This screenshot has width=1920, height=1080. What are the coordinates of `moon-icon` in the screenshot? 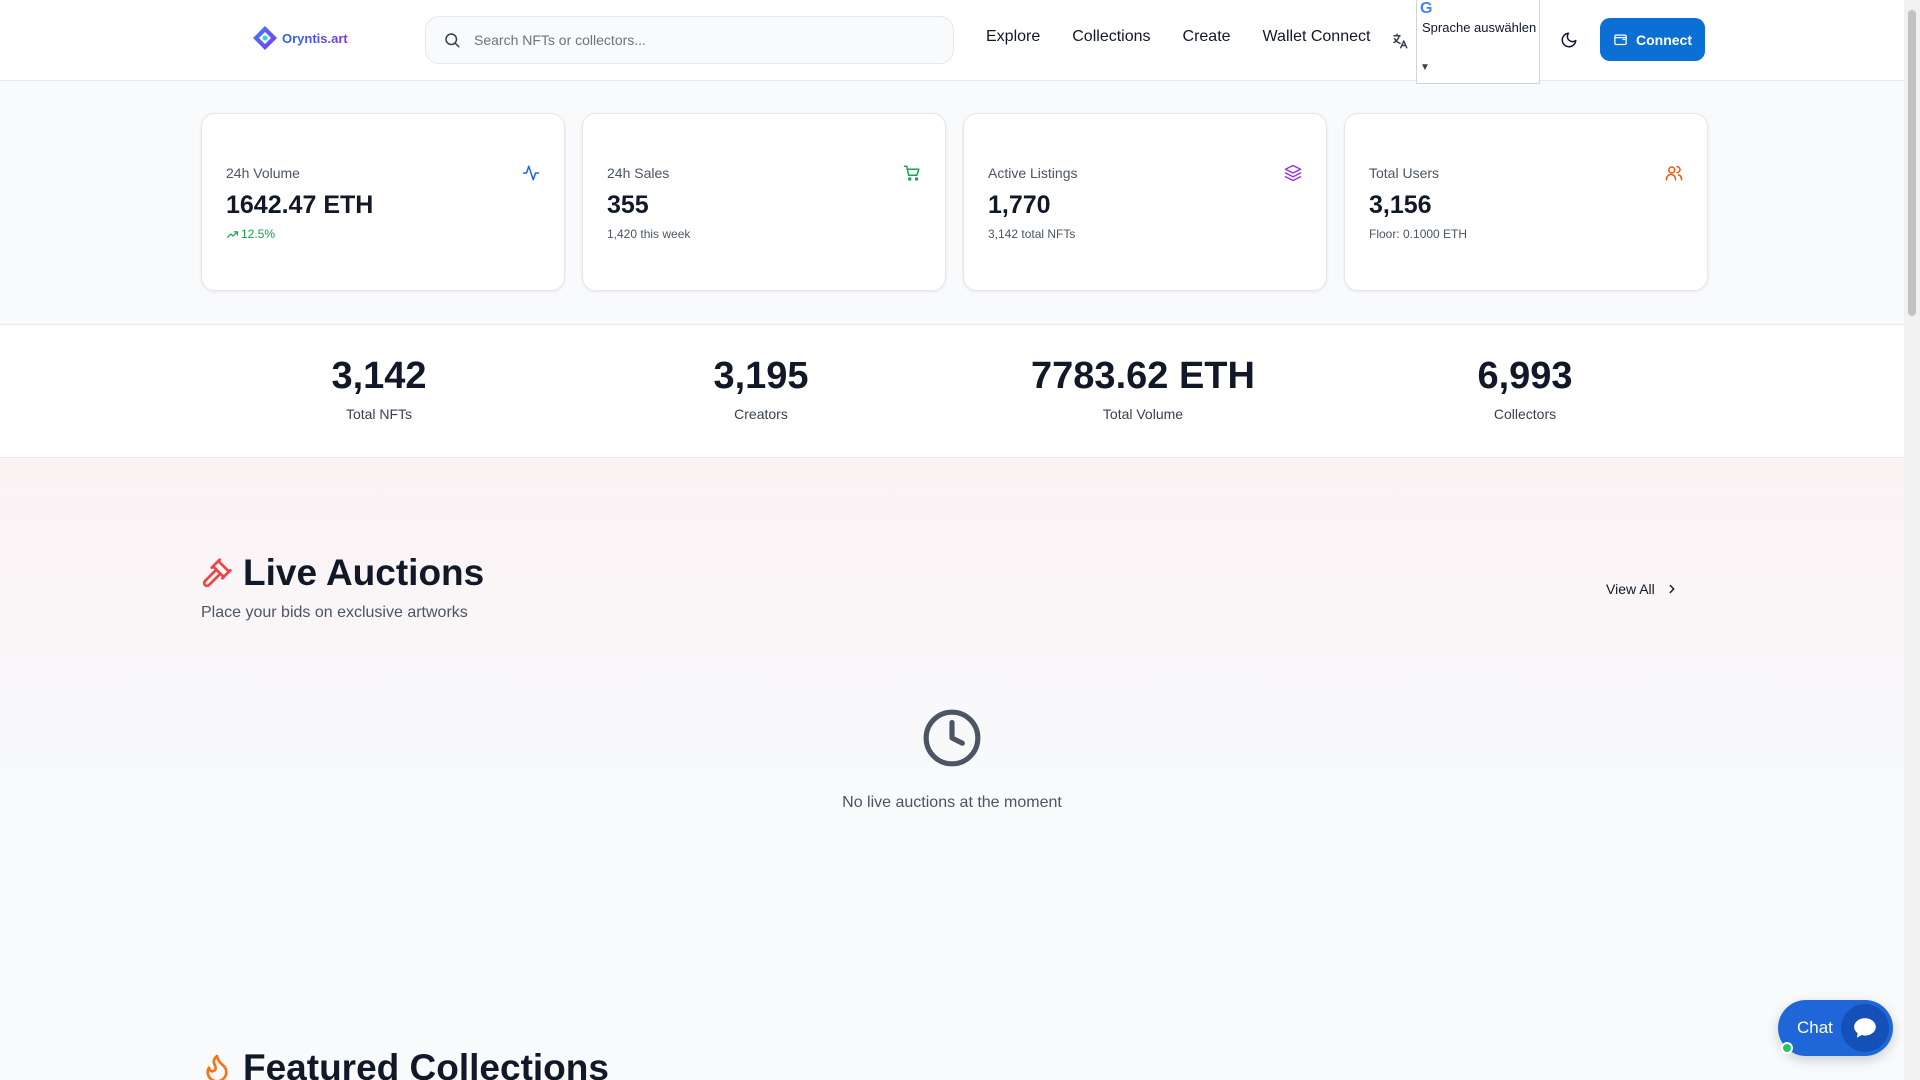 It's located at (1569, 40).